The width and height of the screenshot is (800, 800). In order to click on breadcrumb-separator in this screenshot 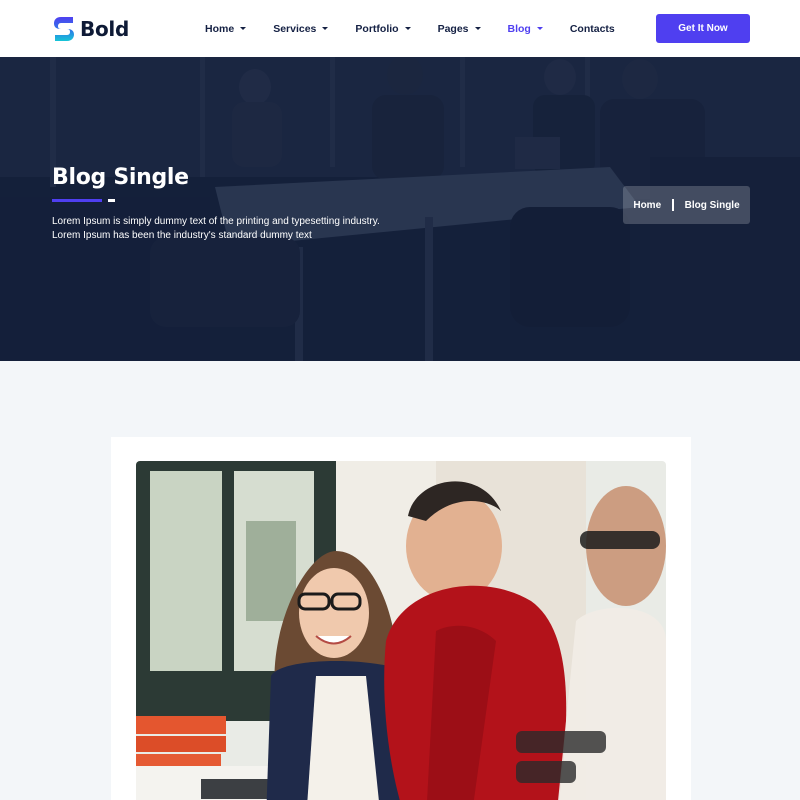, I will do `click(673, 205)`.